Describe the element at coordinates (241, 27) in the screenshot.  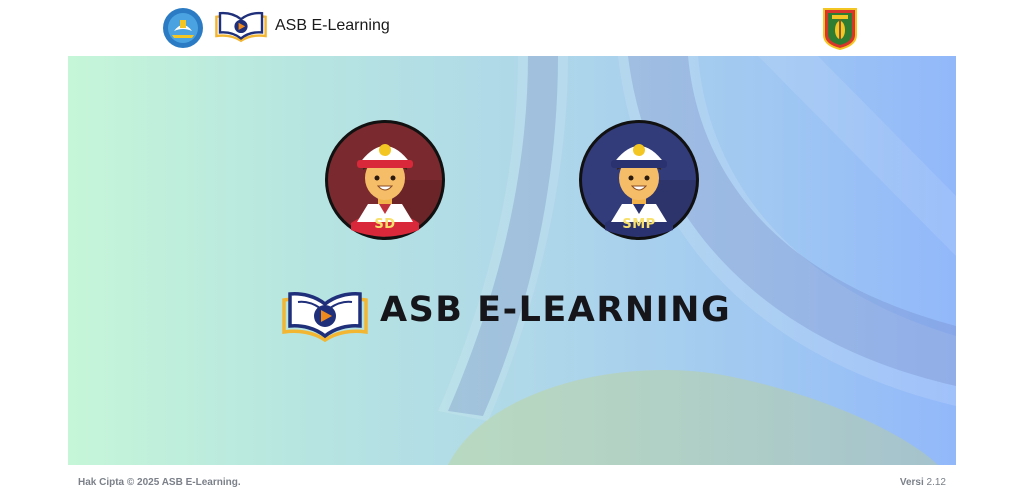
I see `asb-book-logo` at that location.